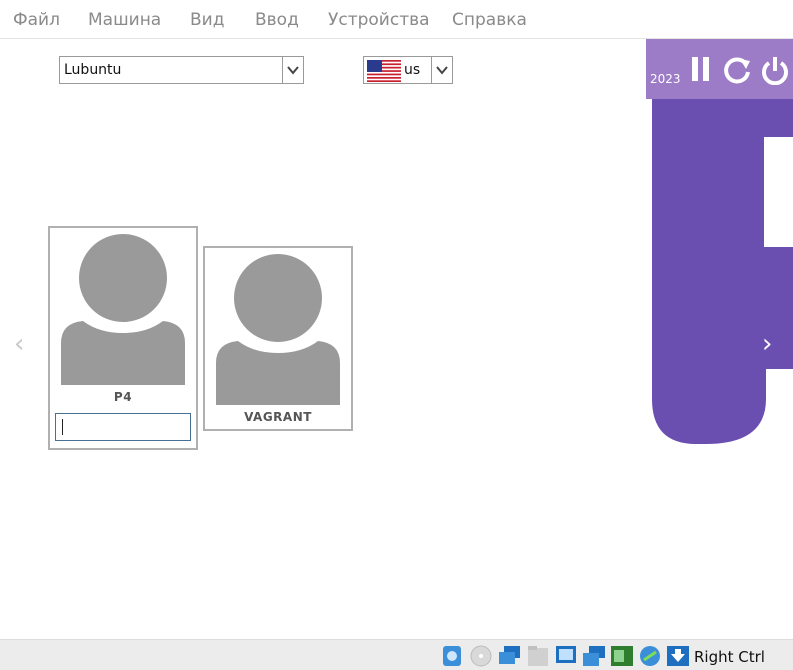 Image resolution: width=793 pixels, height=670 pixels. Describe the element at coordinates (538, 656) in the screenshot. I see `shared-folder-icon` at that location.